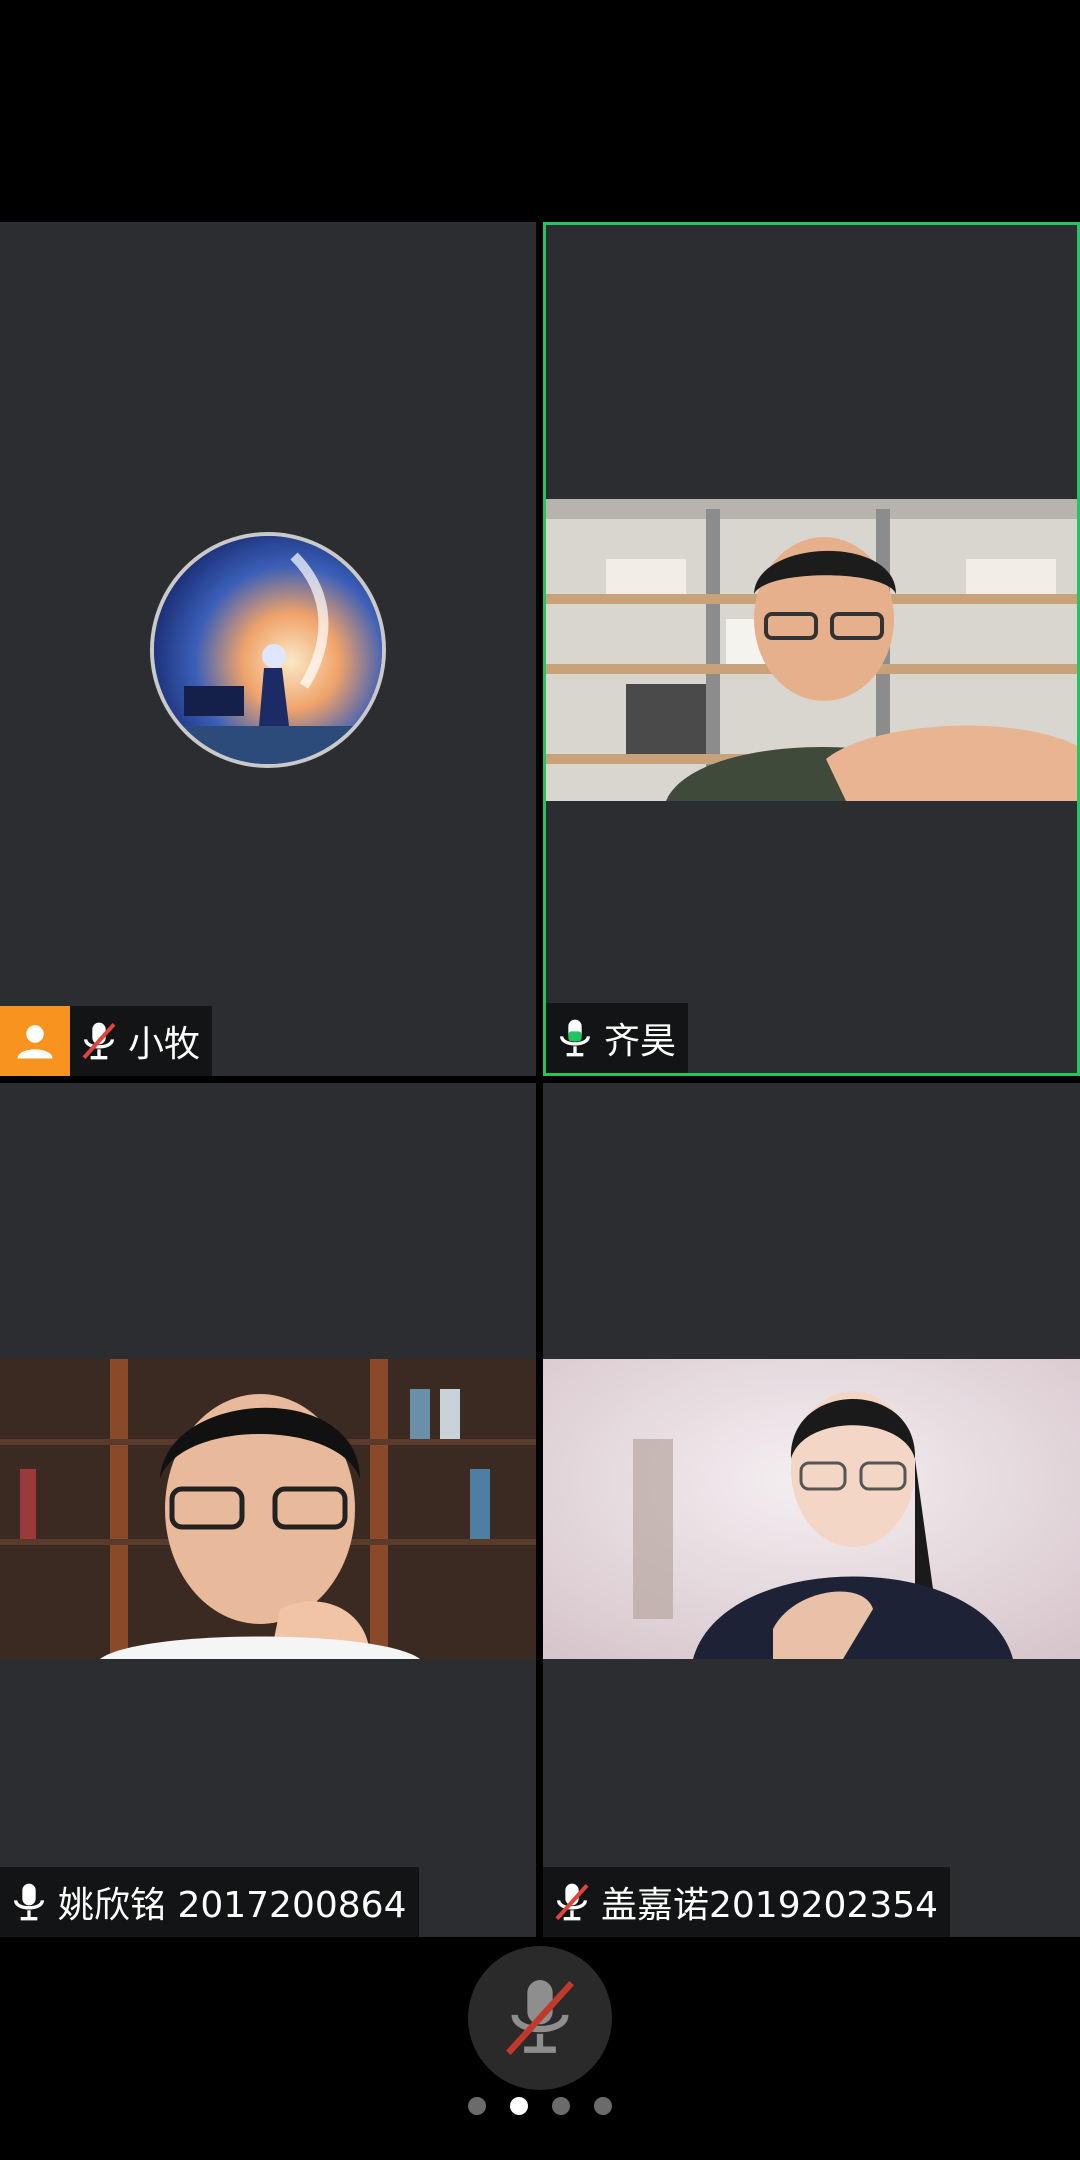 The image size is (1080, 2160). Describe the element at coordinates (540, 2106) in the screenshot. I see `page-indicator` at that location.